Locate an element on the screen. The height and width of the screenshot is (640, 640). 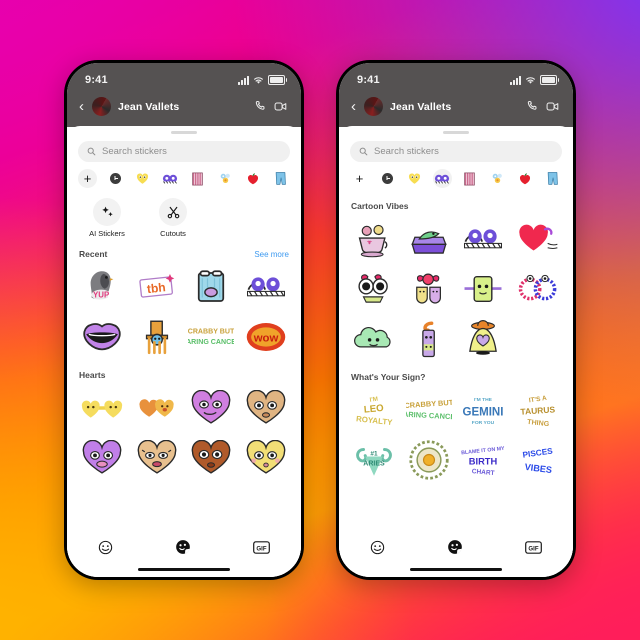
pigeon-yup-sticker: YUP is located at coordinates (102, 287).